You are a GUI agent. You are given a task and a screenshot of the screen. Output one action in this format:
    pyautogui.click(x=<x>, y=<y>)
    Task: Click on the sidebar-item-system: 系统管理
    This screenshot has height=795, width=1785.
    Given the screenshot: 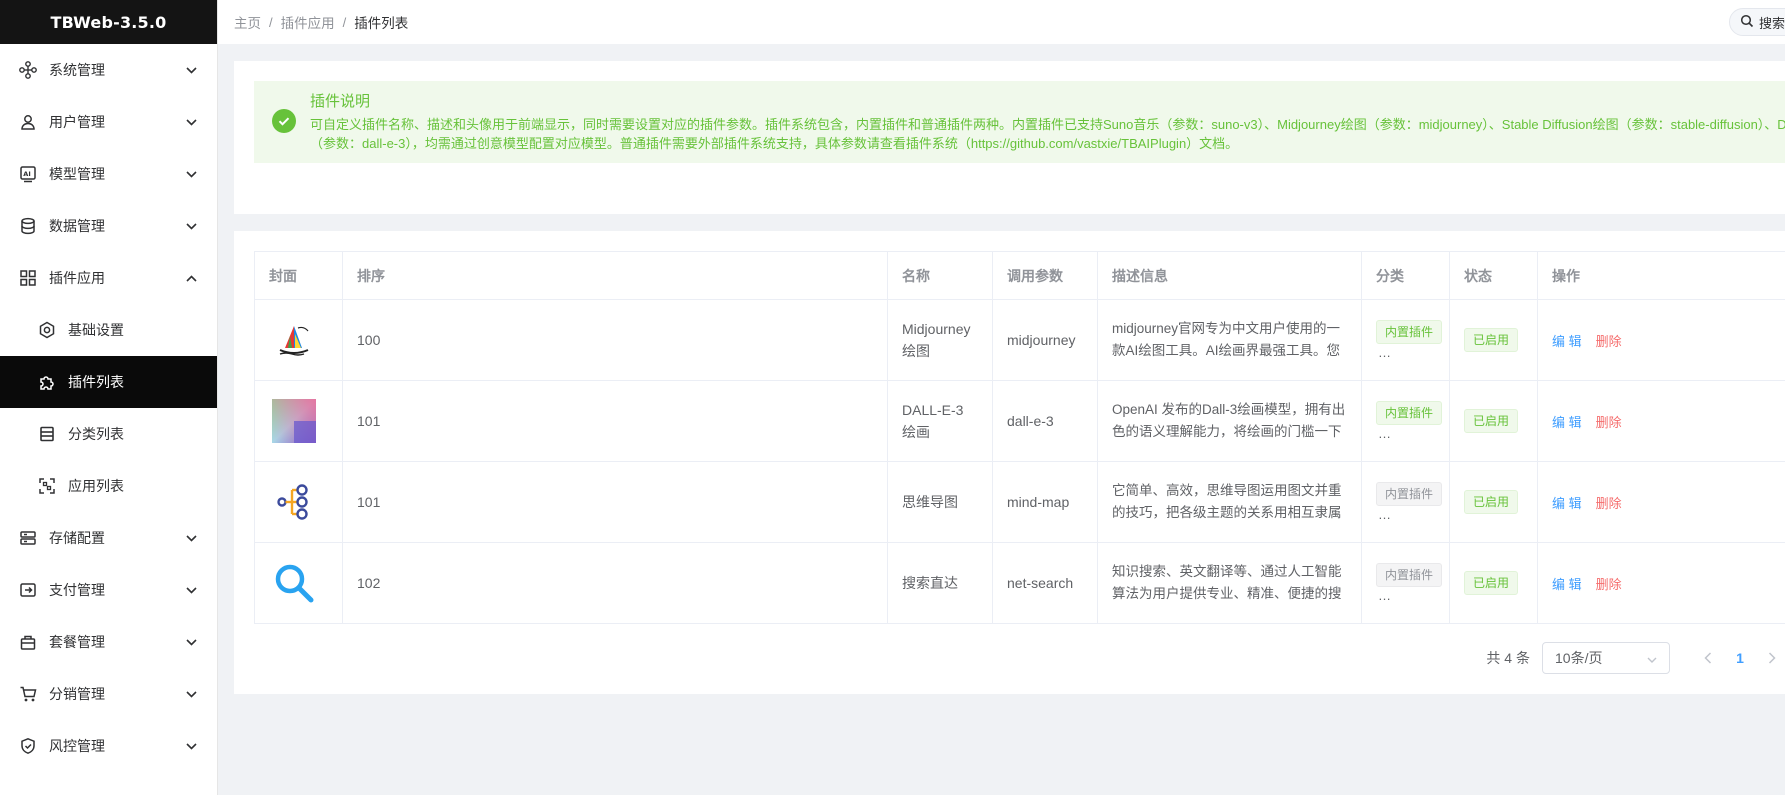 What is the action you would take?
    pyautogui.click(x=108, y=70)
    